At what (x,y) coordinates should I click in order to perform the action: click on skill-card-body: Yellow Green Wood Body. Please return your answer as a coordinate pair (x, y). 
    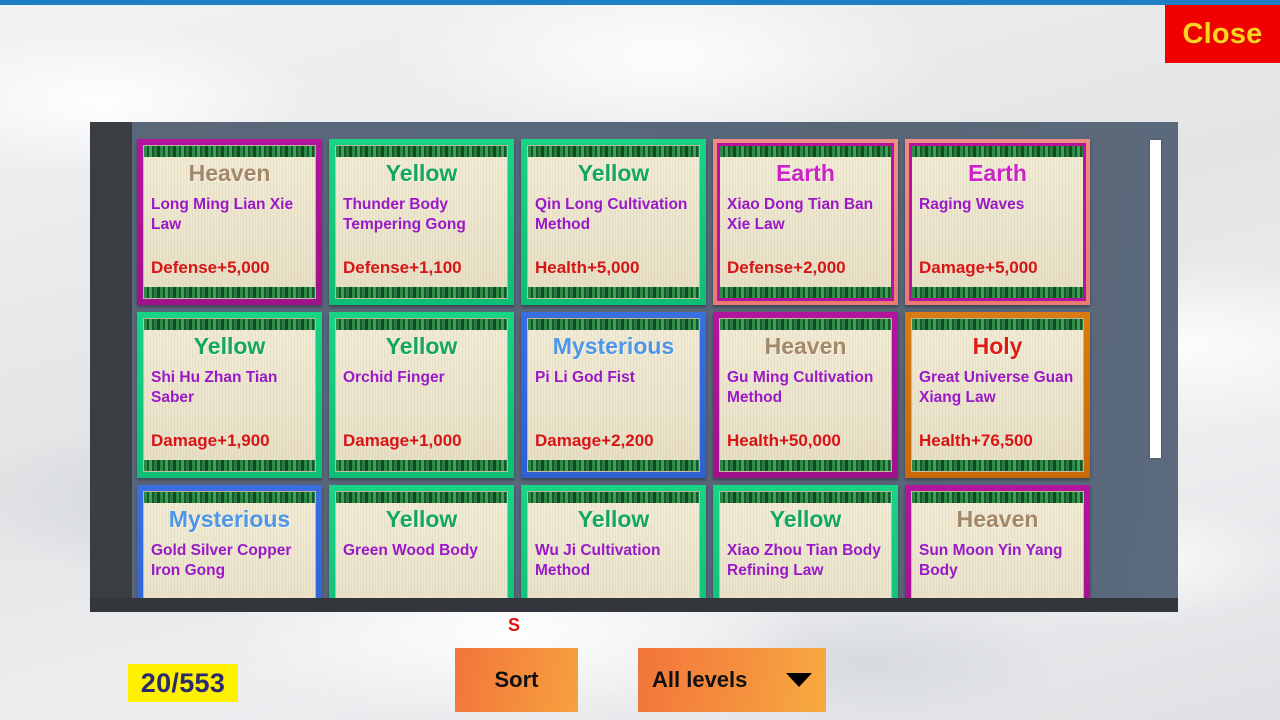
    Looking at the image, I should click on (421, 551).